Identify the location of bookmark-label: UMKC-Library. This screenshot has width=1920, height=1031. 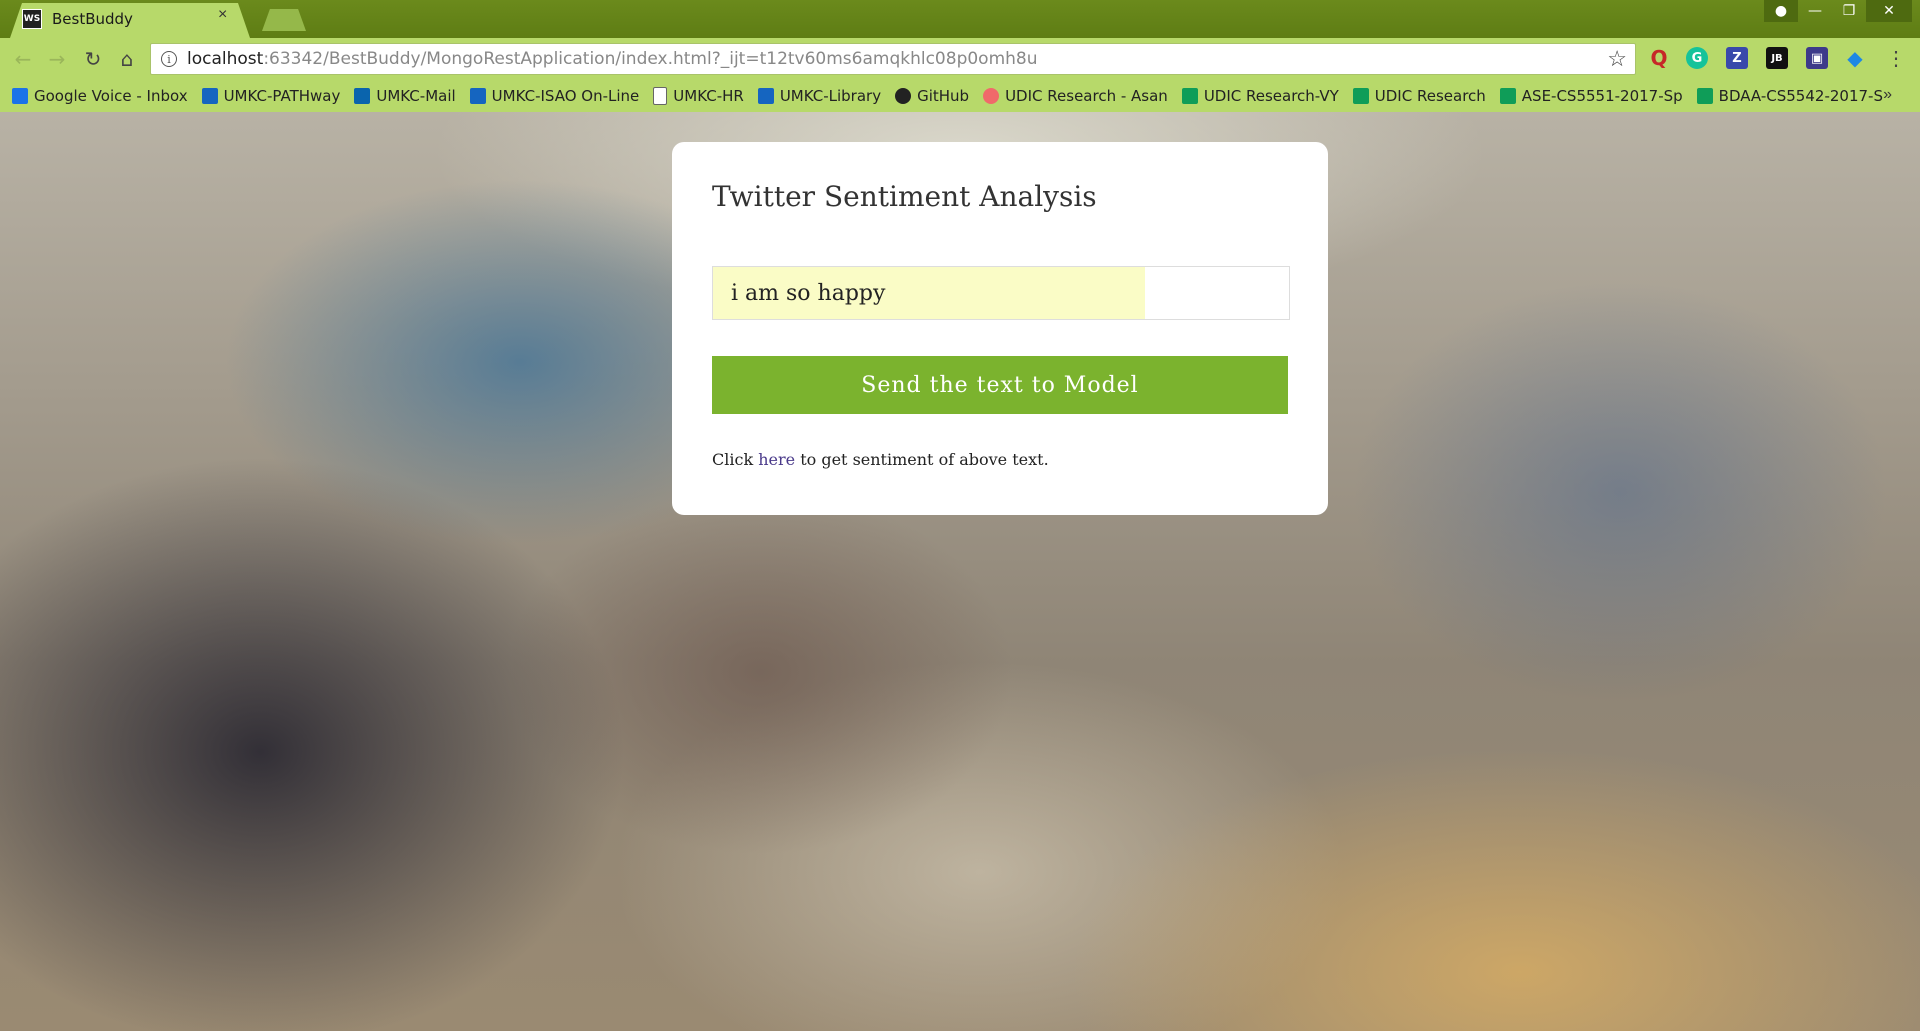
(830, 96).